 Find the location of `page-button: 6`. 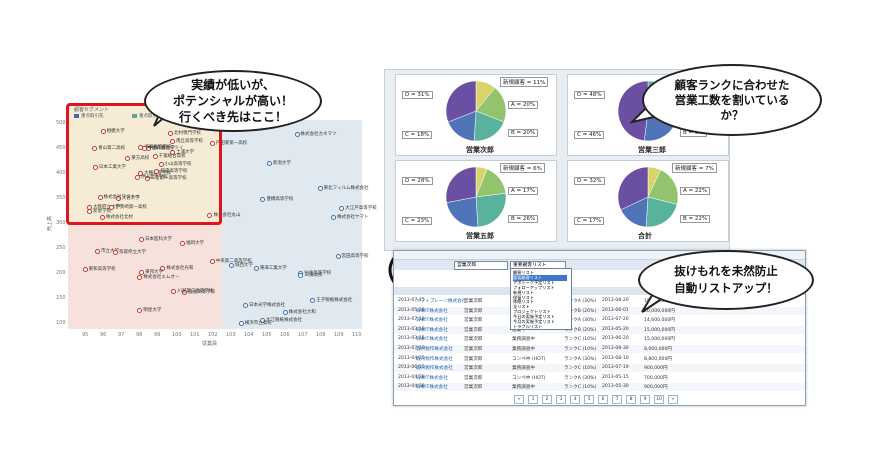

page-button: 6 is located at coordinates (603, 399).